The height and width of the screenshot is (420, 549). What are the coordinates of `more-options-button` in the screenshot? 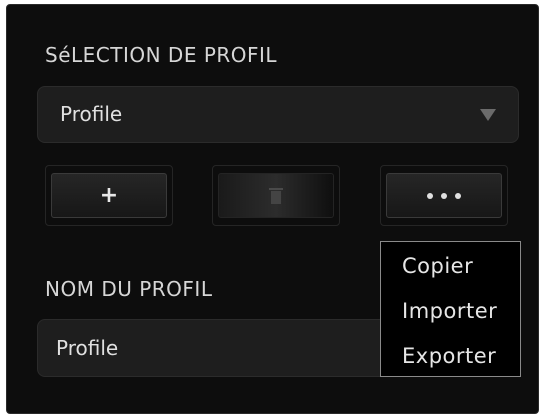 It's located at (444, 195).